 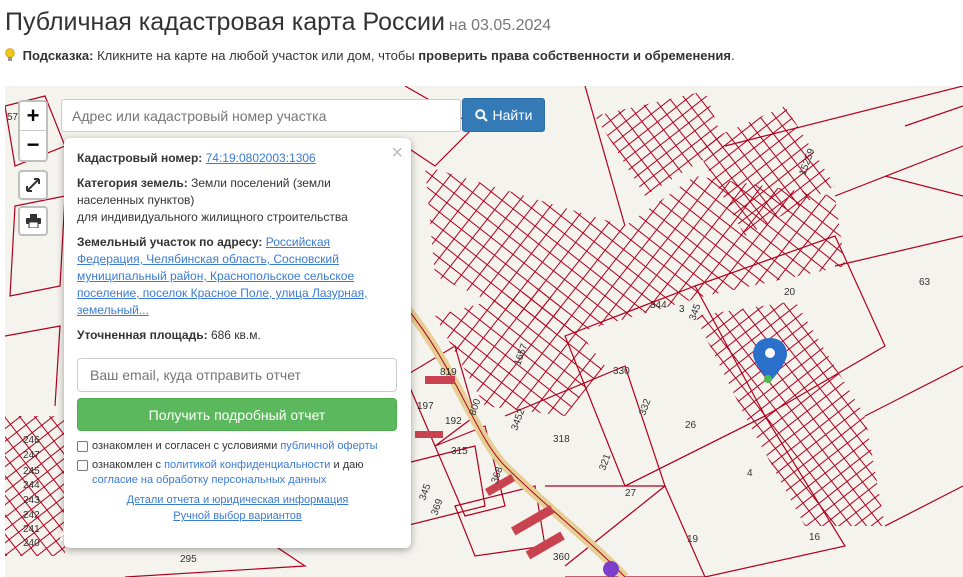 I want to click on parcel-label: 330, so click(x=621, y=371).